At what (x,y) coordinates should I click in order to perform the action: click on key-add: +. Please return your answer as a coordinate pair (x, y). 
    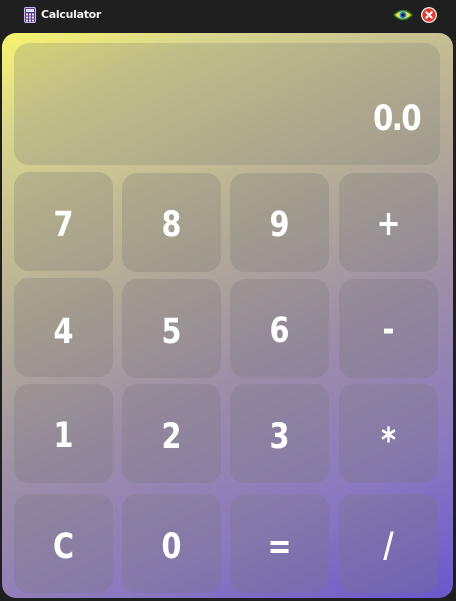
    Looking at the image, I should click on (388, 222).